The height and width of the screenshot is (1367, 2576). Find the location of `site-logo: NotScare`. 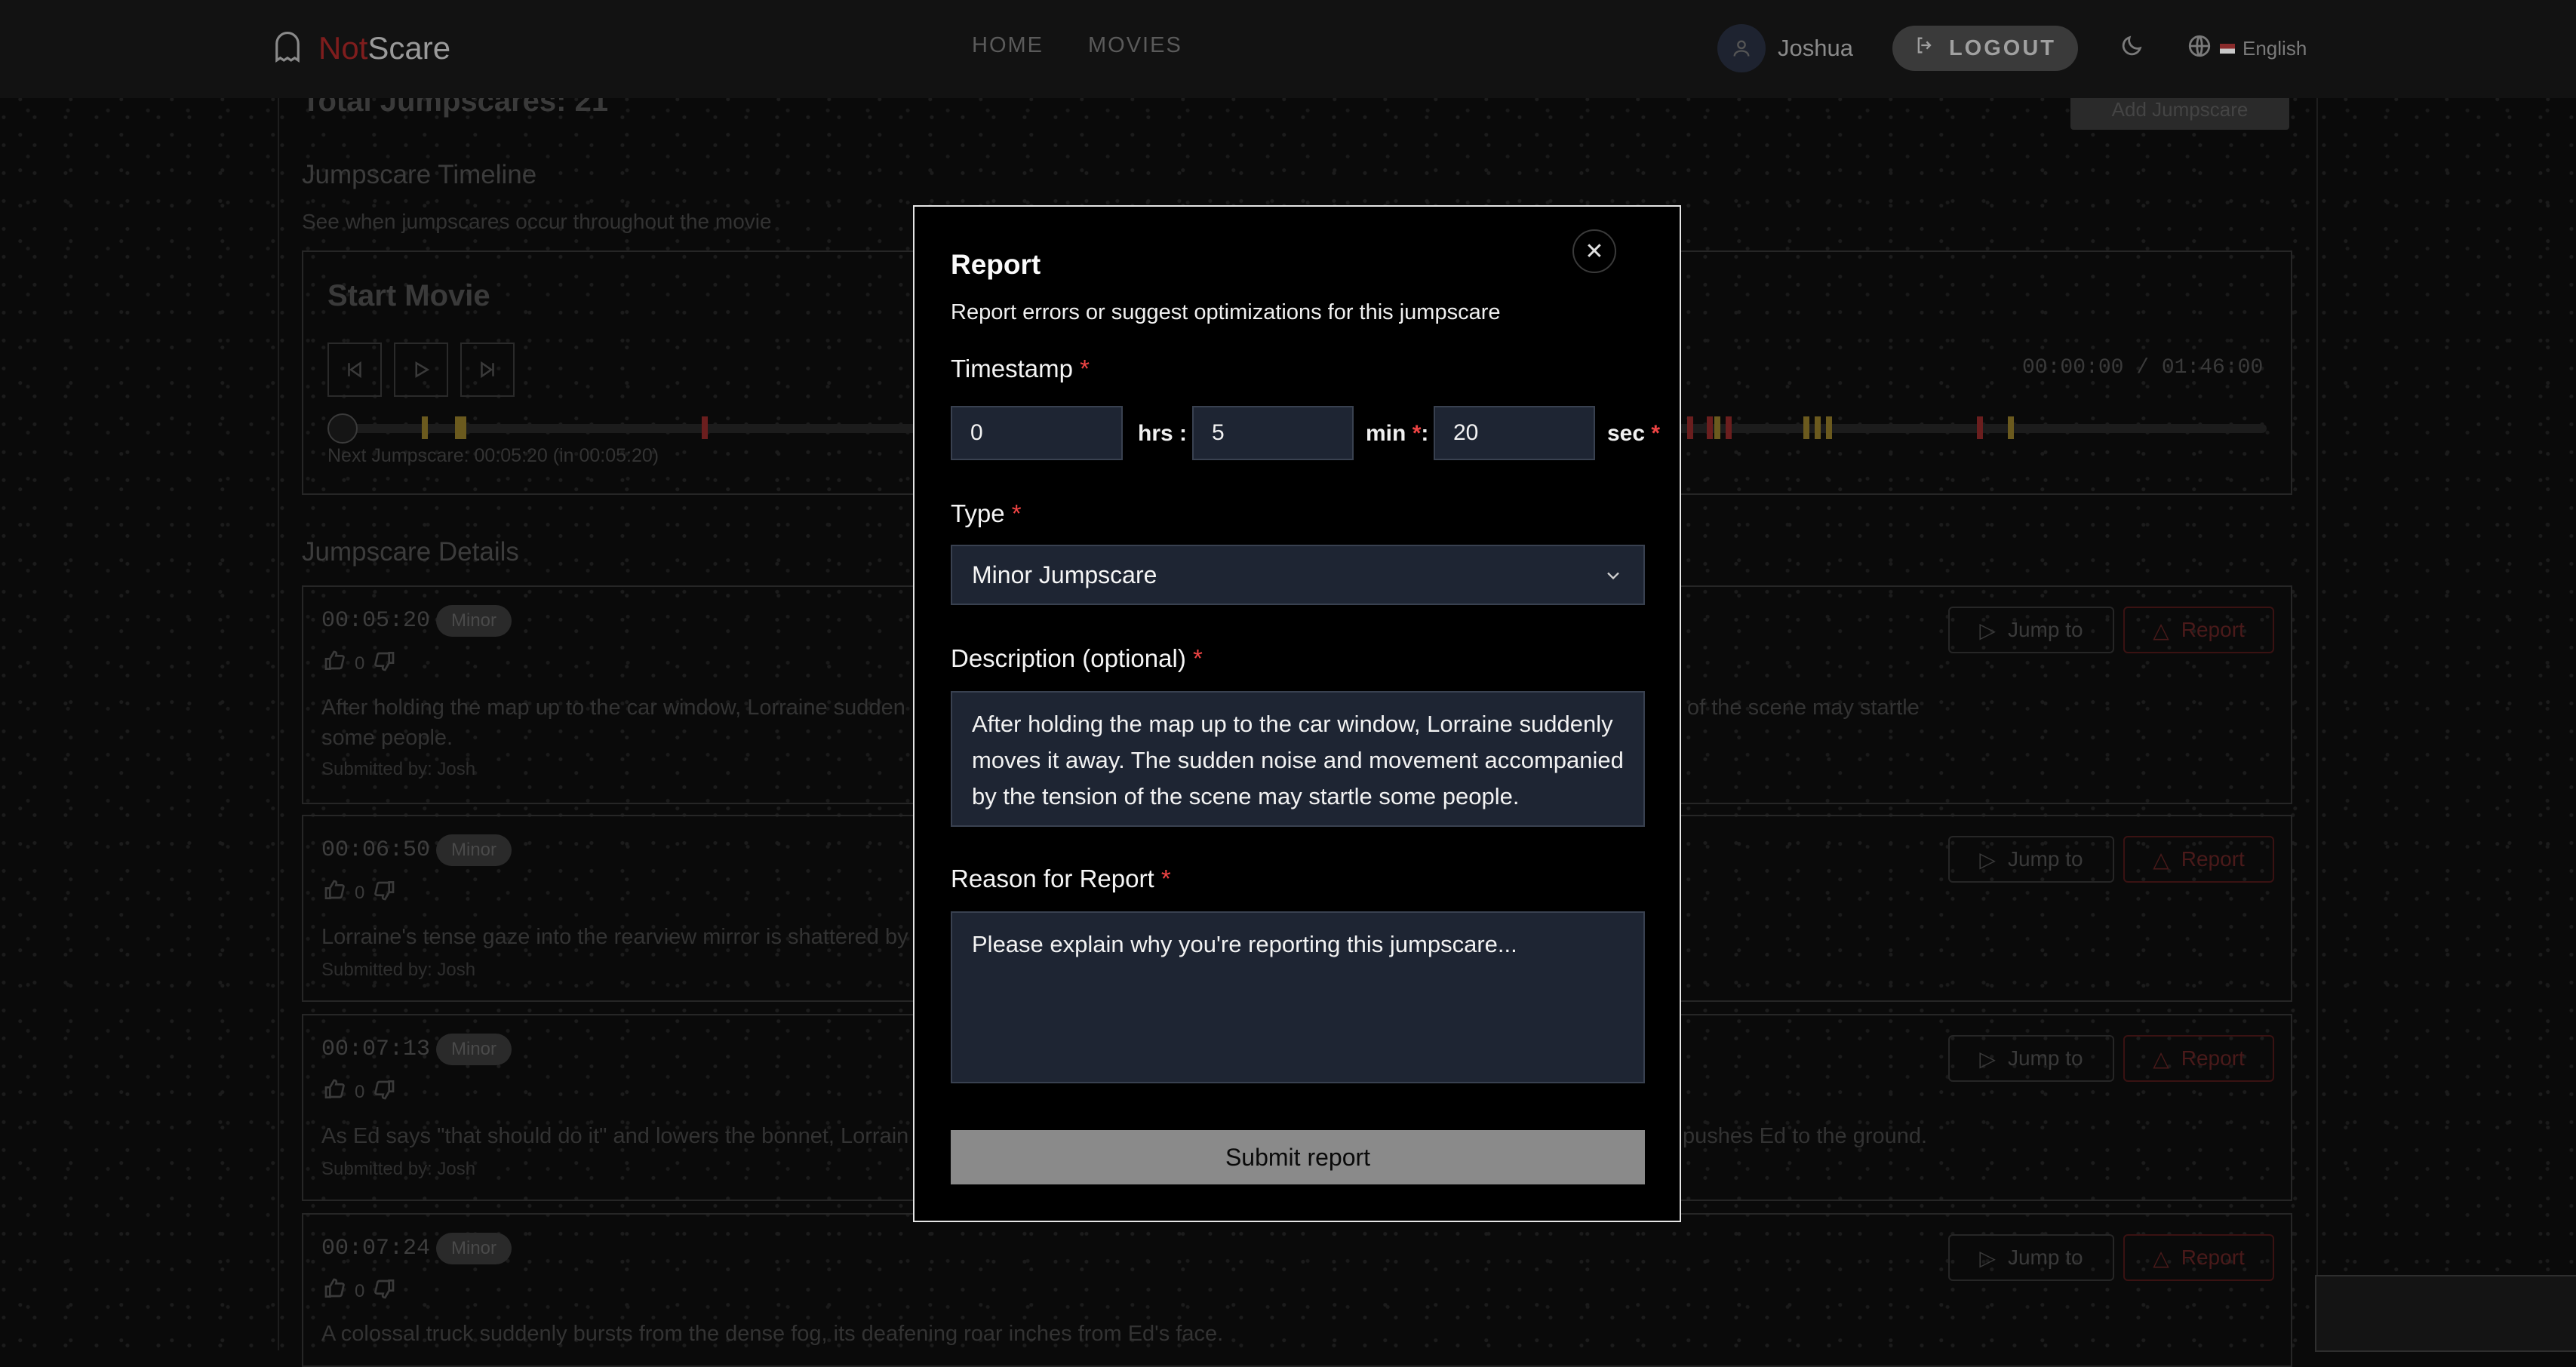

site-logo: NotScare is located at coordinates (361, 48).